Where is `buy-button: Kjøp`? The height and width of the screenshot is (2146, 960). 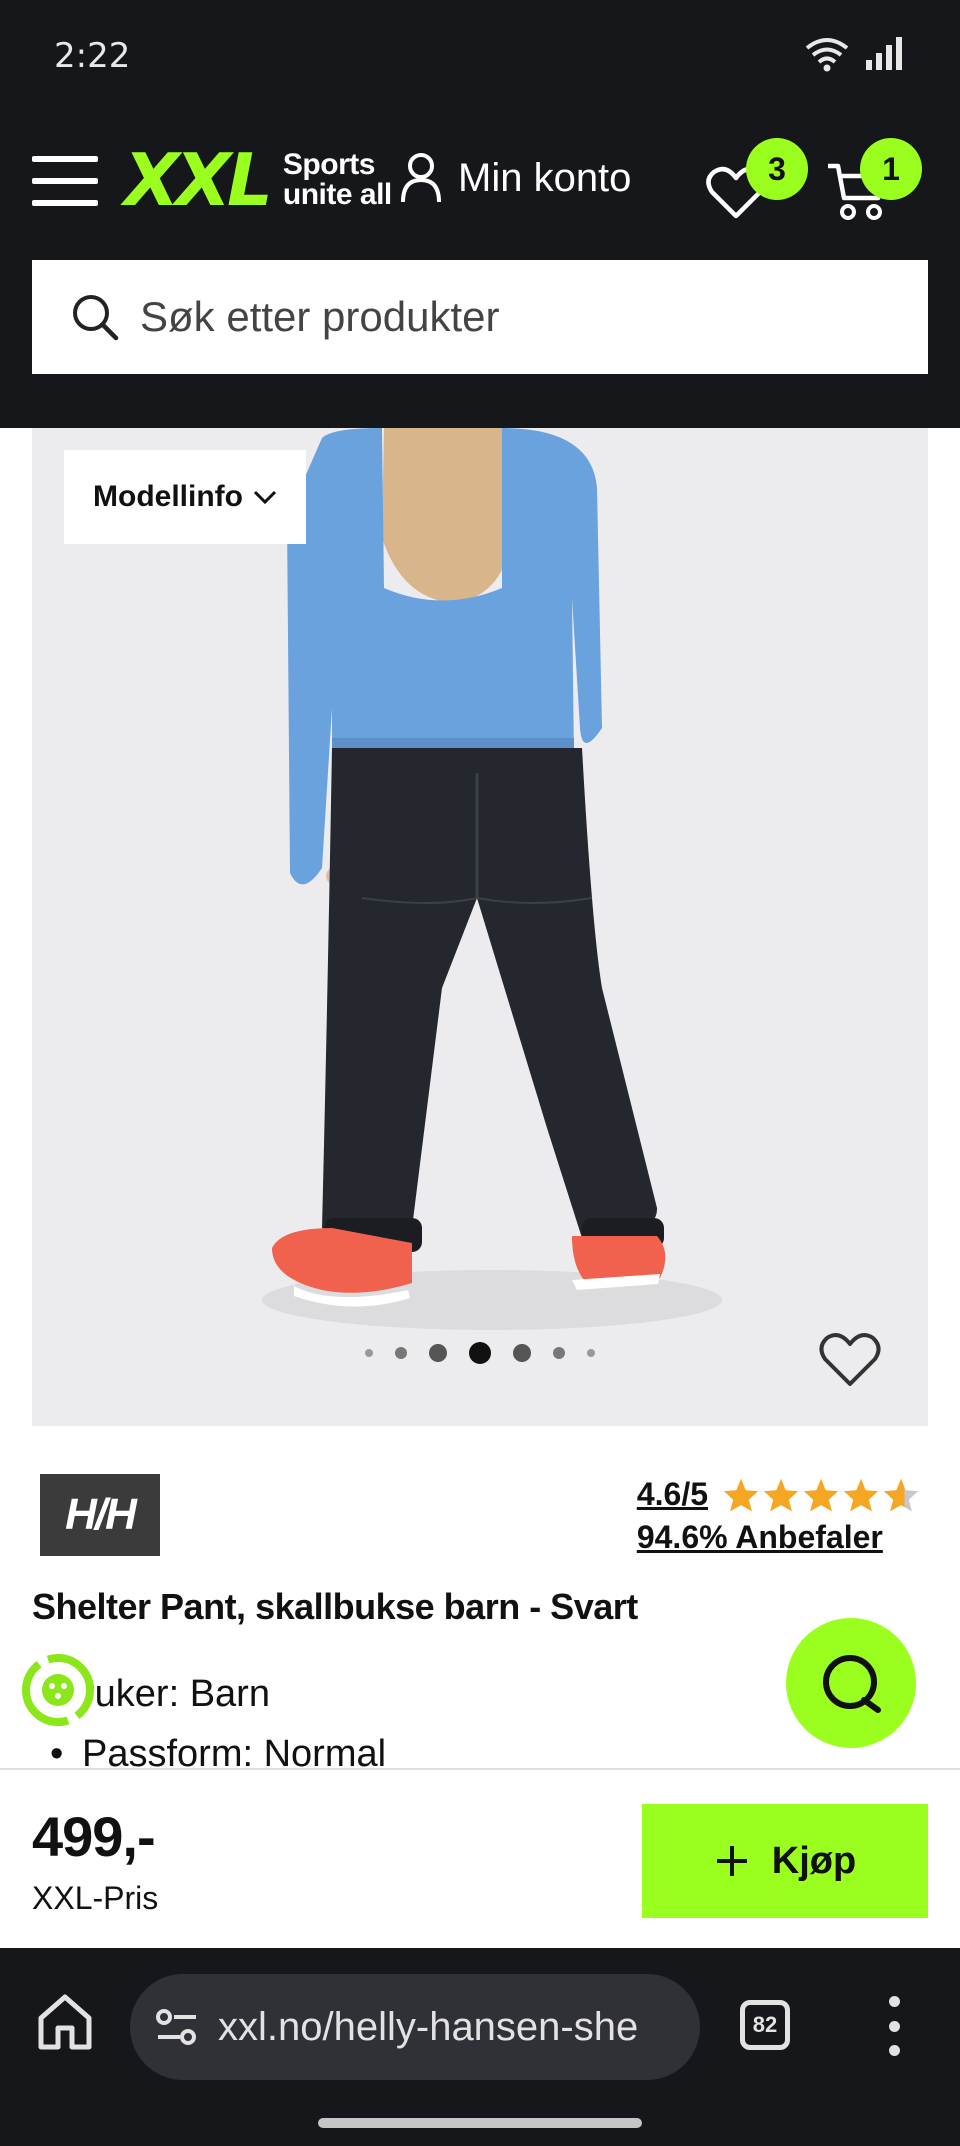 buy-button: Kjøp is located at coordinates (785, 1861).